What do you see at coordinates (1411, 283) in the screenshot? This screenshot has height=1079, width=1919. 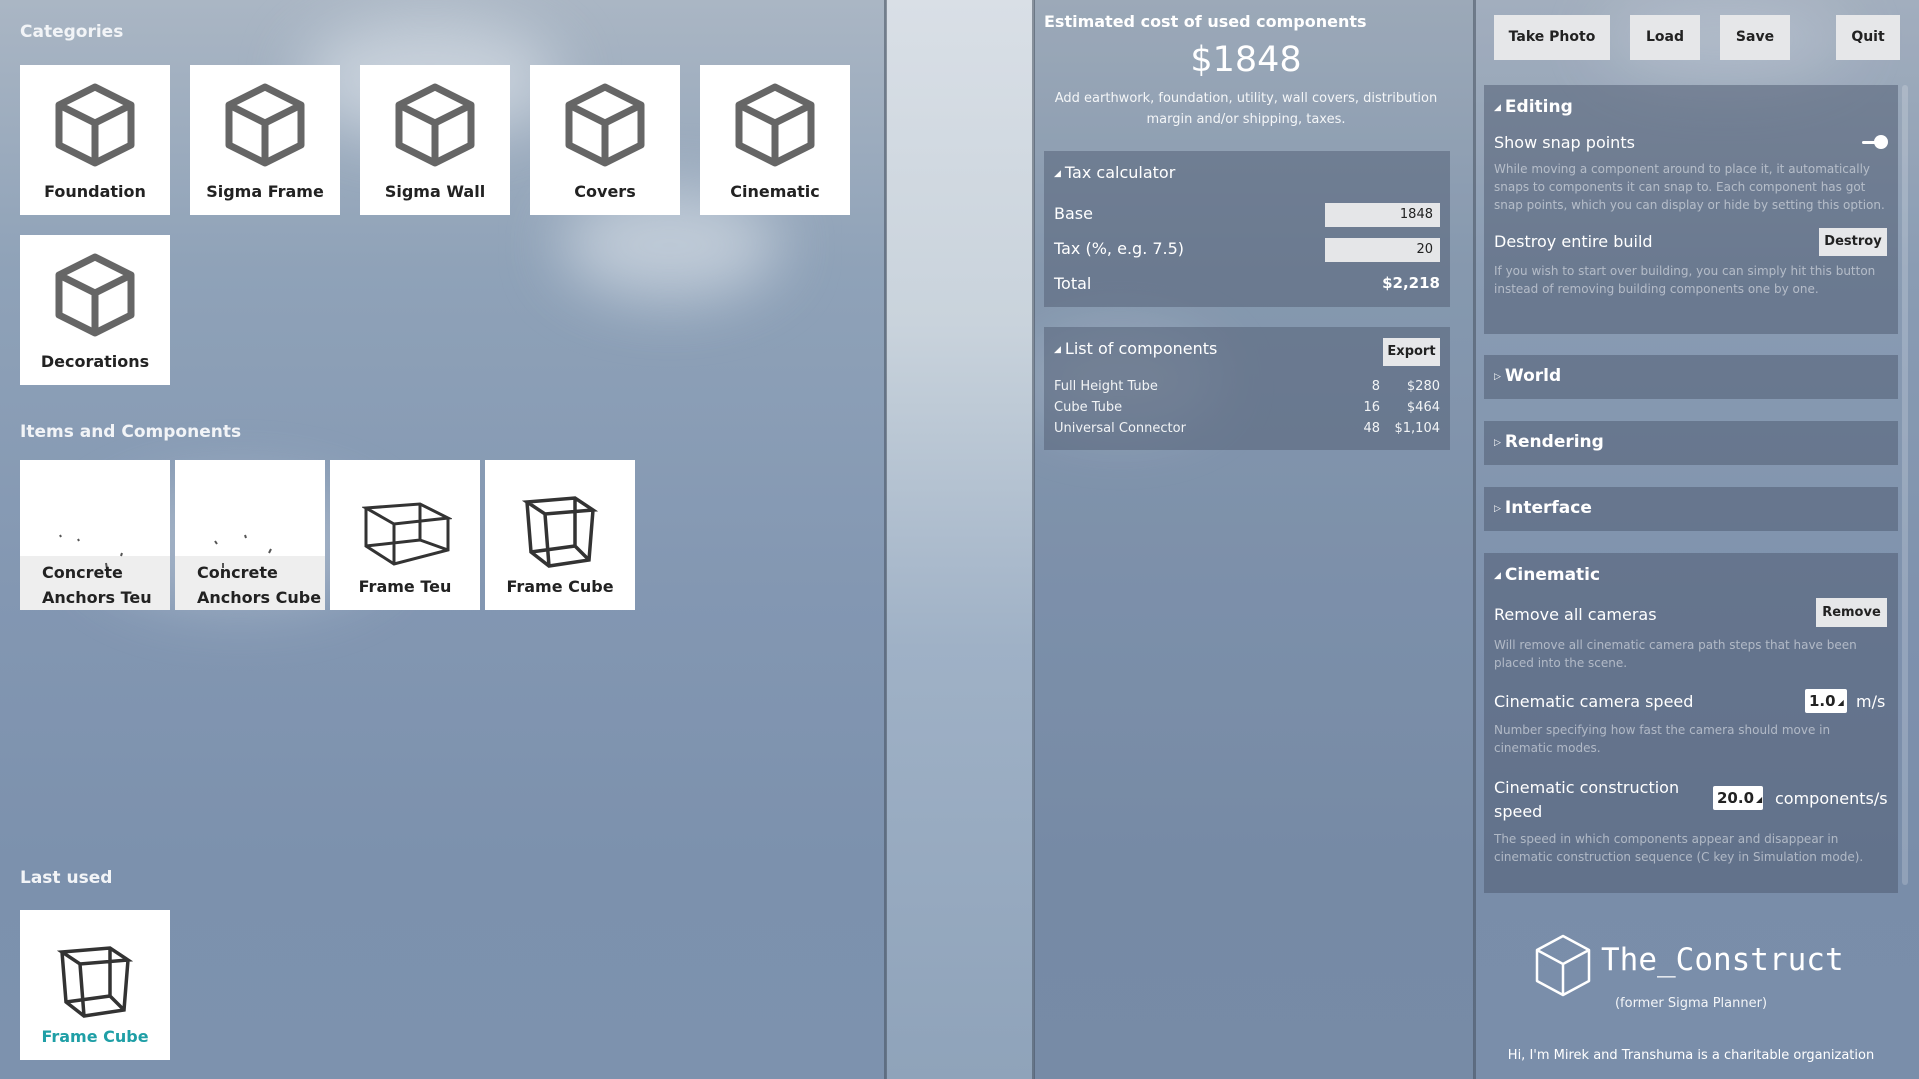 I see `total-value: $2,218` at bounding box center [1411, 283].